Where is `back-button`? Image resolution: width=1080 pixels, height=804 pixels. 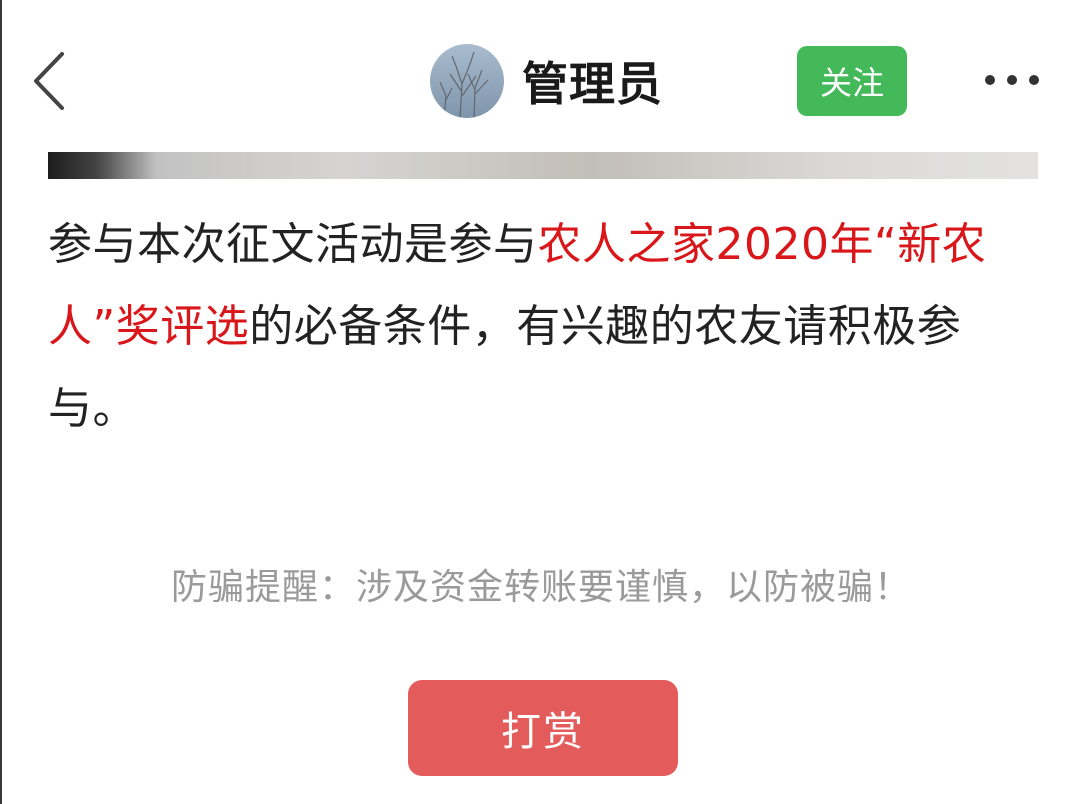
back-button is located at coordinates (51, 81).